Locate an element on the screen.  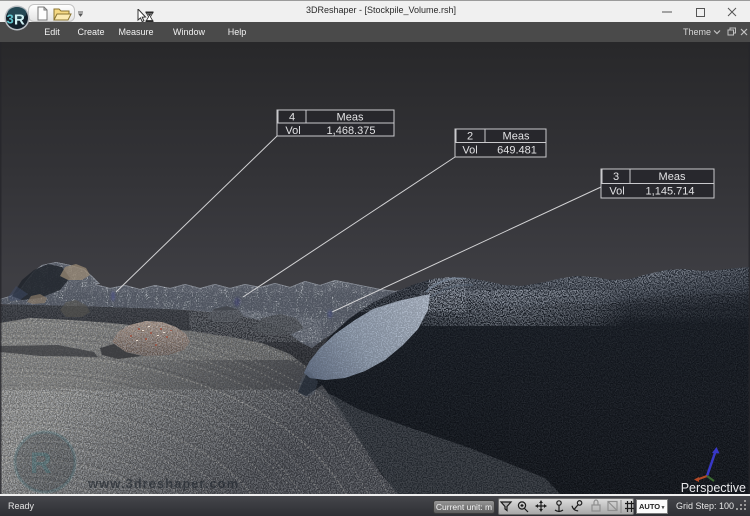
svg-text: 1,145.714 is located at coordinates (670, 192).